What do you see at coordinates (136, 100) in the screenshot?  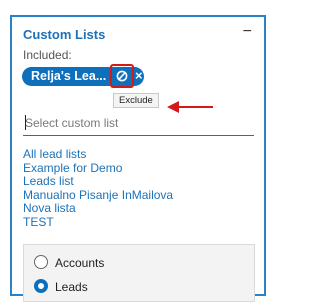 I see `exclude-tooltip: Exclude` at bounding box center [136, 100].